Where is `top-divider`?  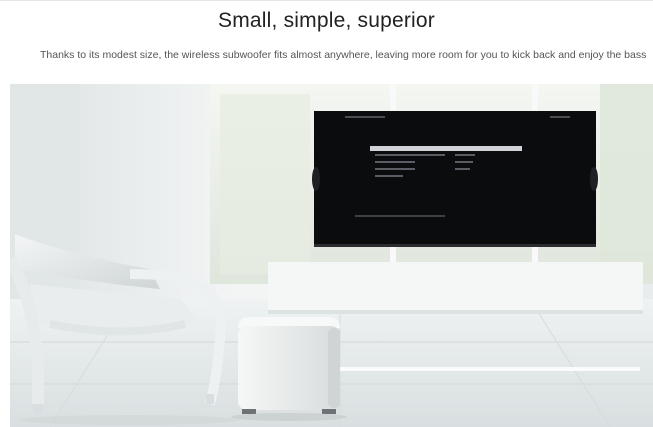
top-divider is located at coordinates (326, 0).